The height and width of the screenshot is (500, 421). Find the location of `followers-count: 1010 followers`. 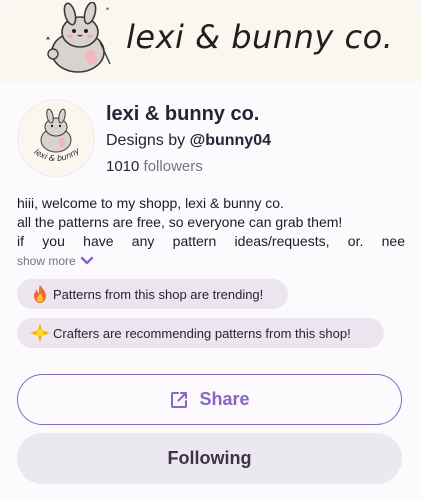

followers-count: 1010 followers is located at coordinates (154, 166).